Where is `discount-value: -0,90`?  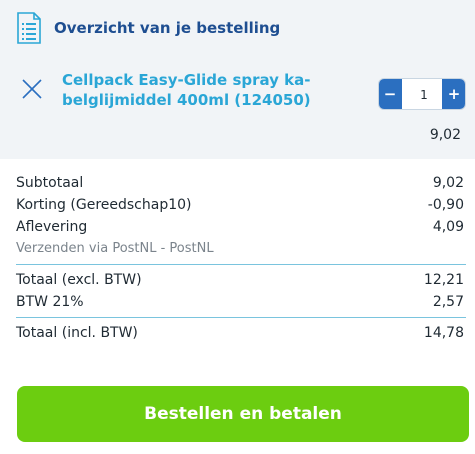
discount-value: -0,90 is located at coordinates (445, 205).